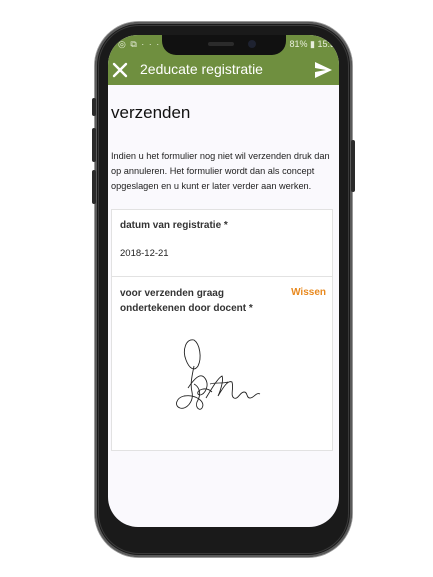 The height and width of the screenshot is (577, 433). I want to click on page-title: verzenden, so click(151, 112).